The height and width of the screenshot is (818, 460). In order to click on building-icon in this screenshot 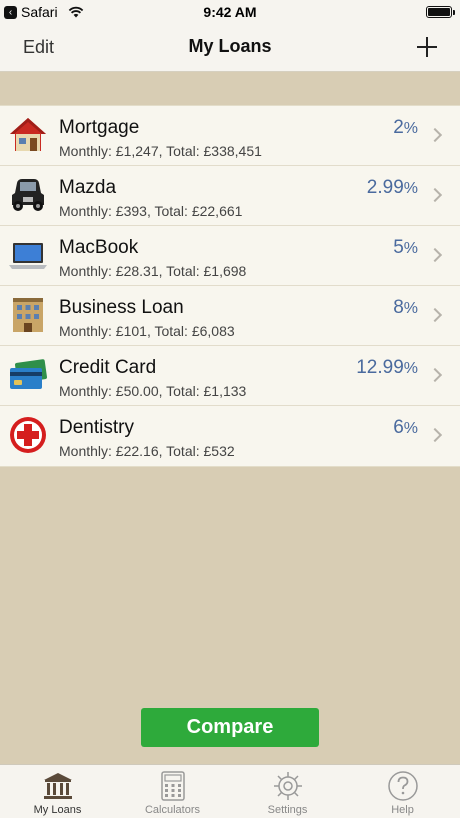, I will do `click(28, 315)`.